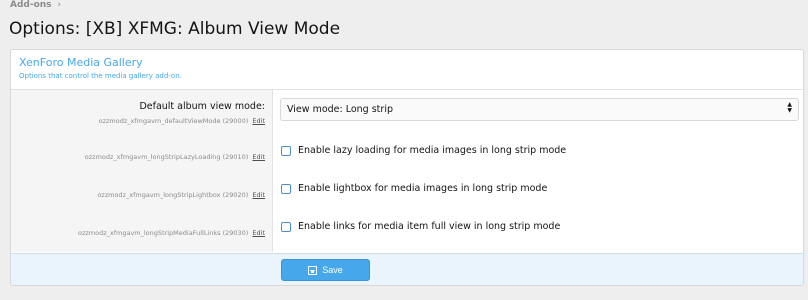 The height and width of the screenshot is (300, 808). I want to click on save-button: Save, so click(325, 270).